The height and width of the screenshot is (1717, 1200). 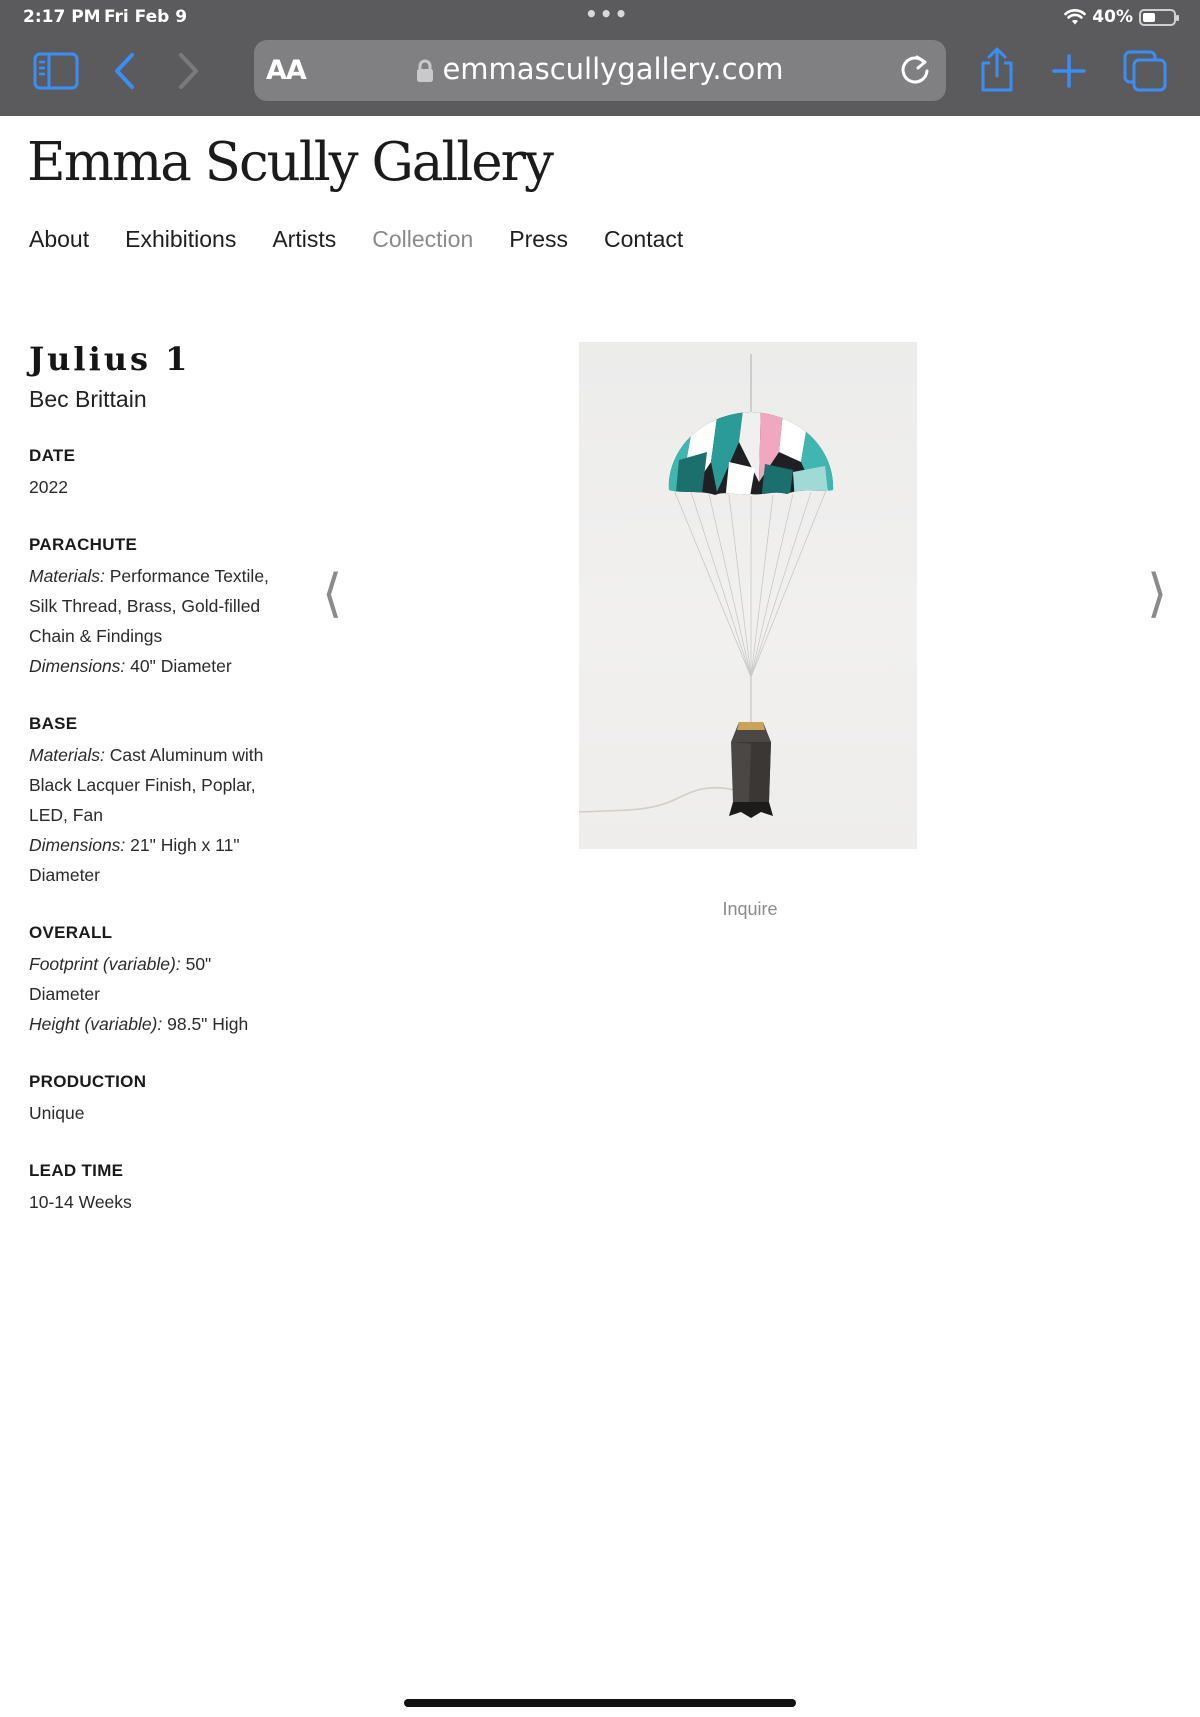 I want to click on sidebar-button, so click(x=56, y=71).